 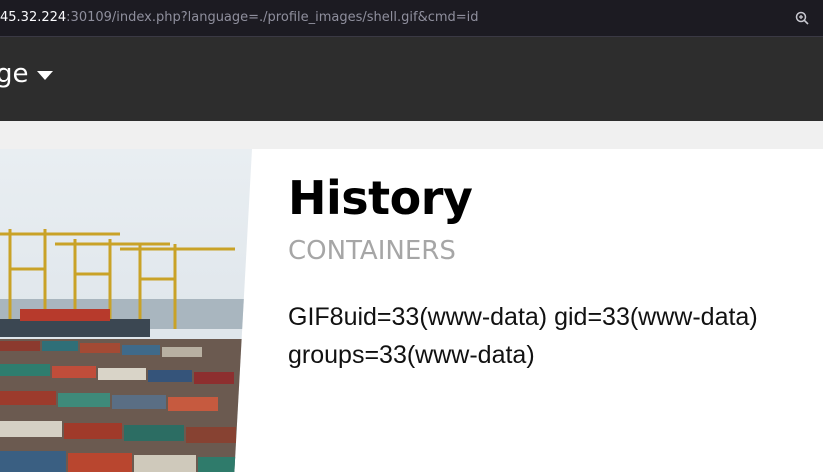 I want to click on page-title: History, so click(x=380, y=198).